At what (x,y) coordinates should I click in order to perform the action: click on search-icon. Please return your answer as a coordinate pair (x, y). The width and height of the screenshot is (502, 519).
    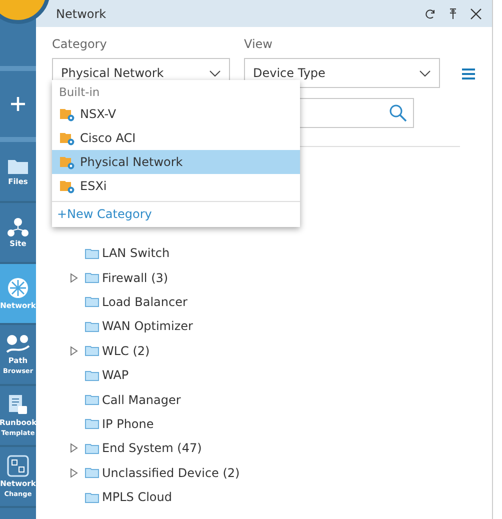
    Looking at the image, I should click on (398, 113).